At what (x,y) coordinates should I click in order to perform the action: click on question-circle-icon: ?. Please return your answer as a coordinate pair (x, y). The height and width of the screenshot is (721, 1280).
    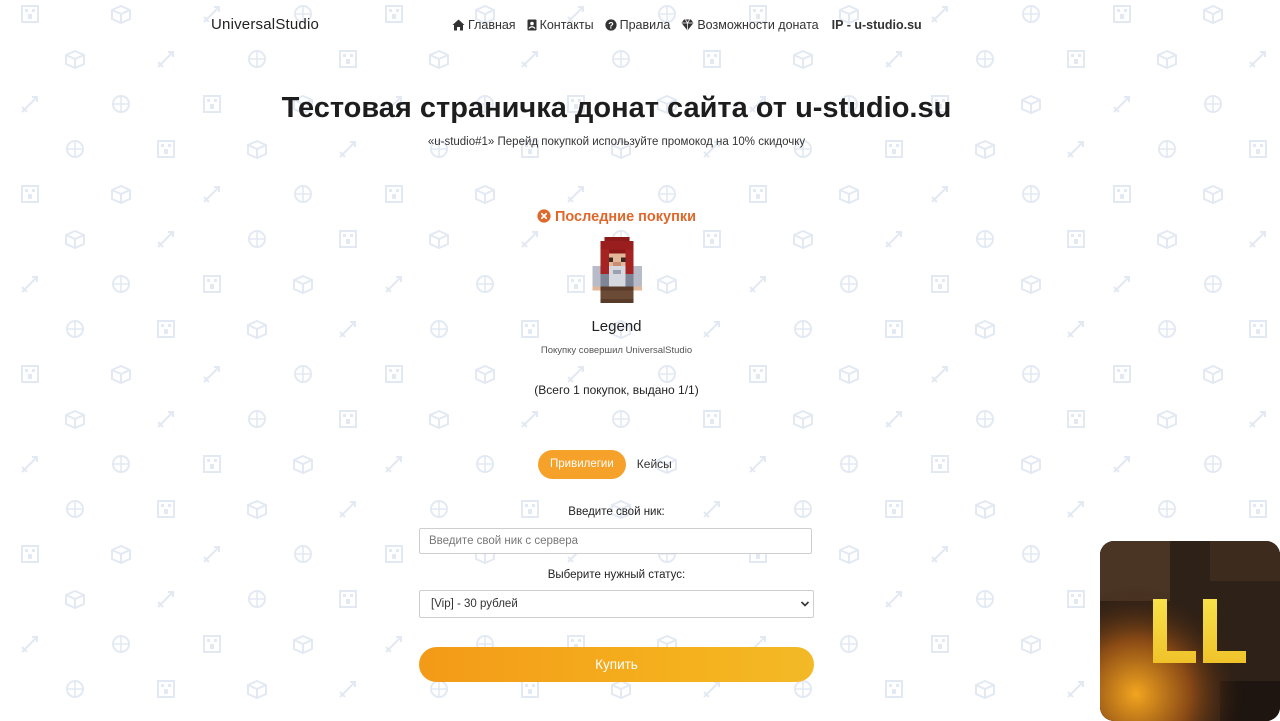
    Looking at the image, I should click on (610, 25).